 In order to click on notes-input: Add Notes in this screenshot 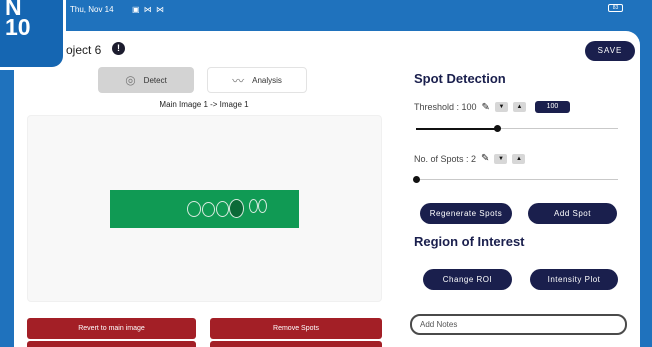, I will do `click(518, 324)`.